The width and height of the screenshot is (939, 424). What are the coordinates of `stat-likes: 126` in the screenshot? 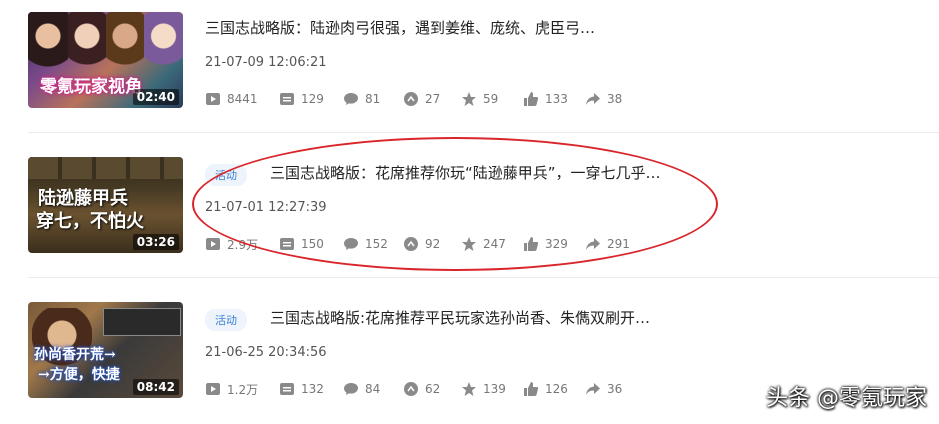 It's located at (554, 389).